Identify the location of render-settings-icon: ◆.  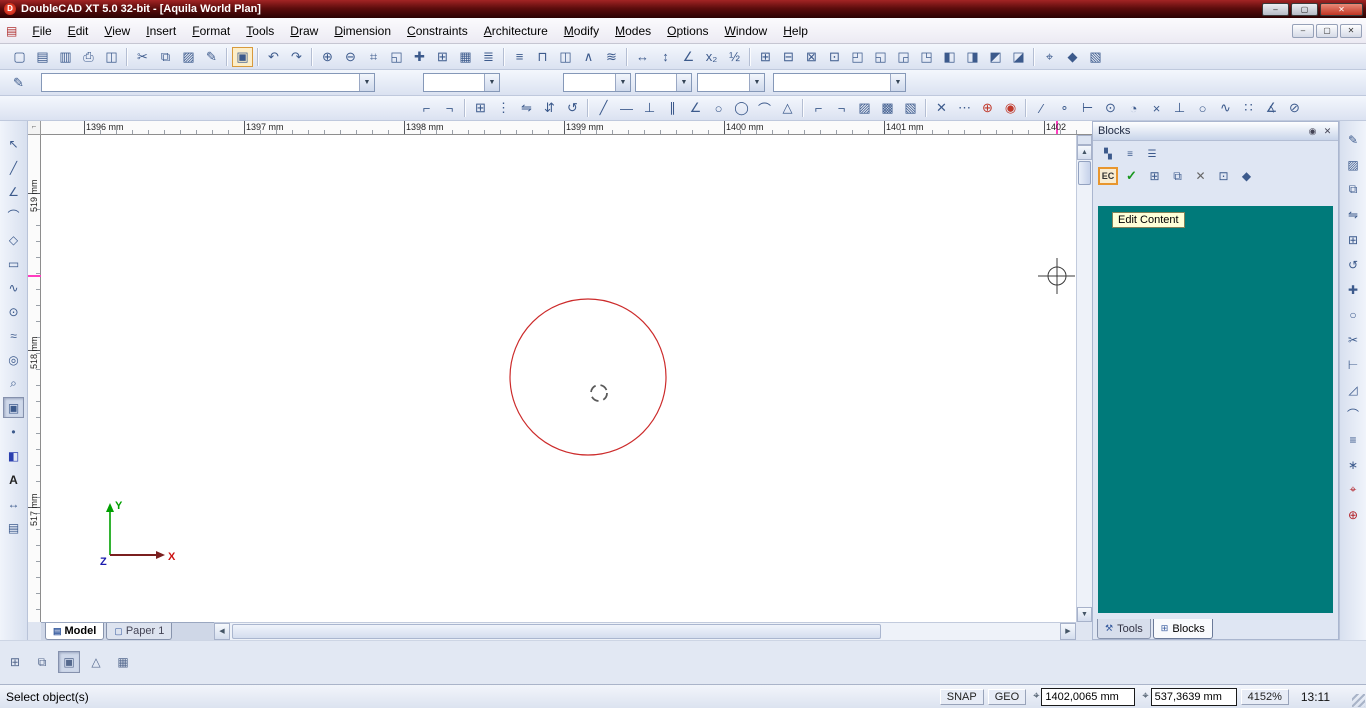
(1072, 57).